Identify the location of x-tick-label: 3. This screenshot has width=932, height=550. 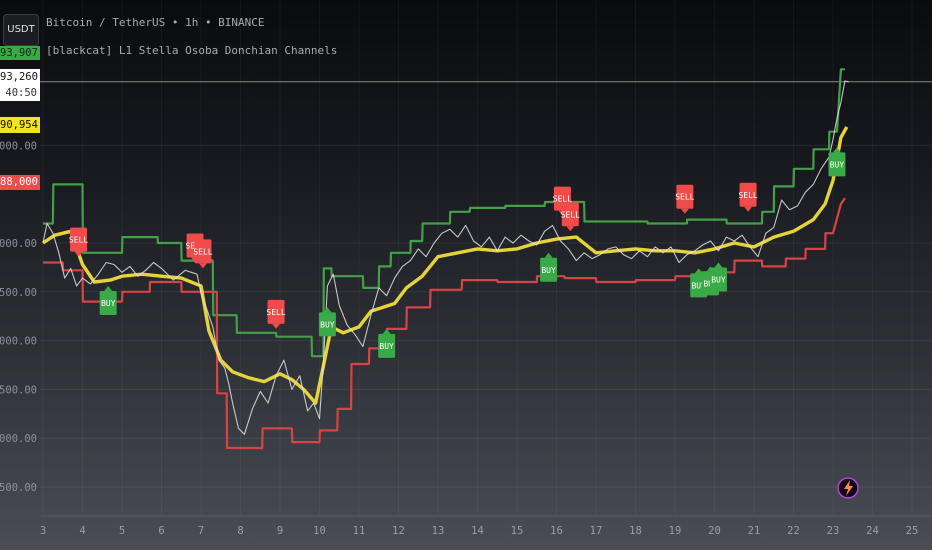
(43, 531).